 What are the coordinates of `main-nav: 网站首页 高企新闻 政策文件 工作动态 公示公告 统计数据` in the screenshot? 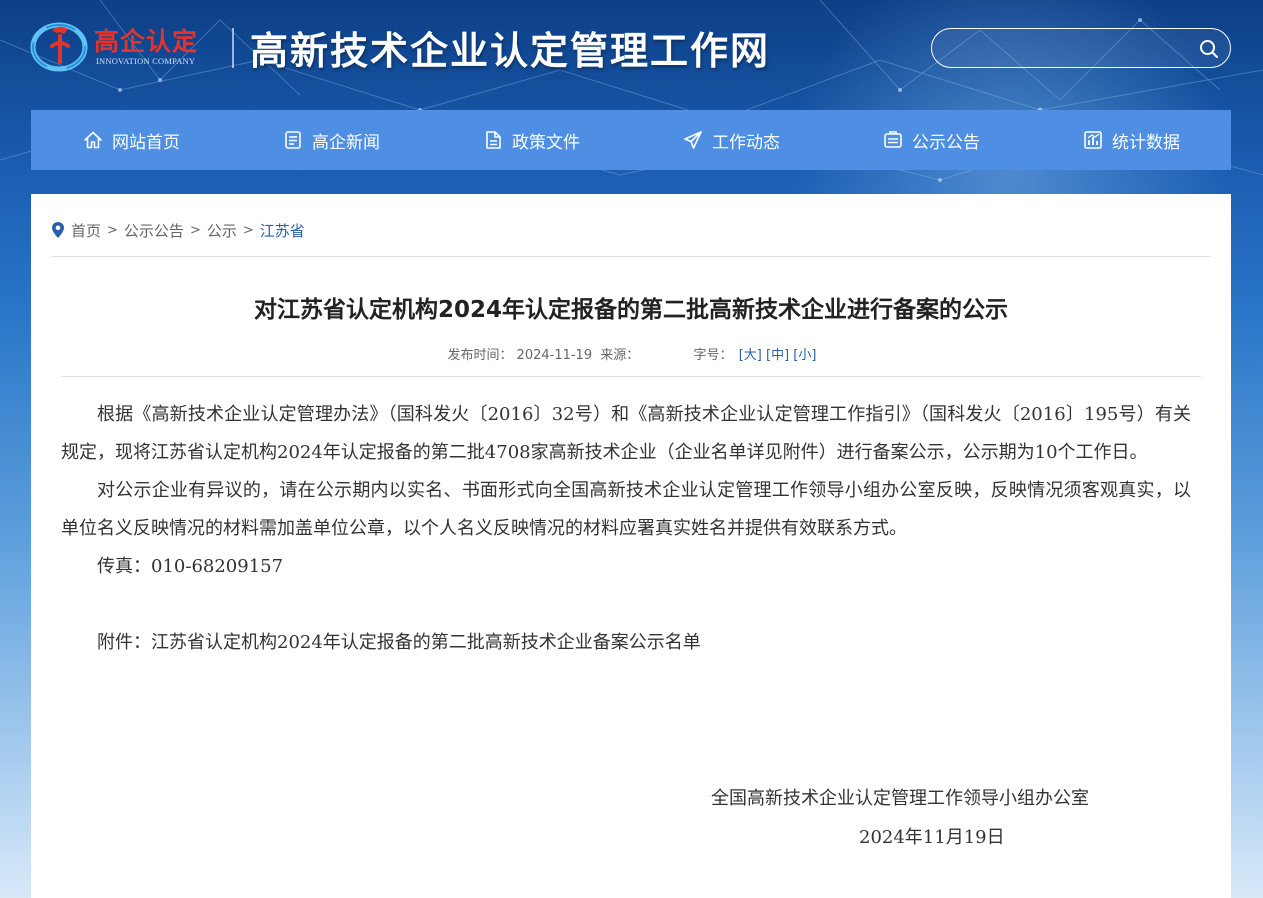 It's located at (631, 140).